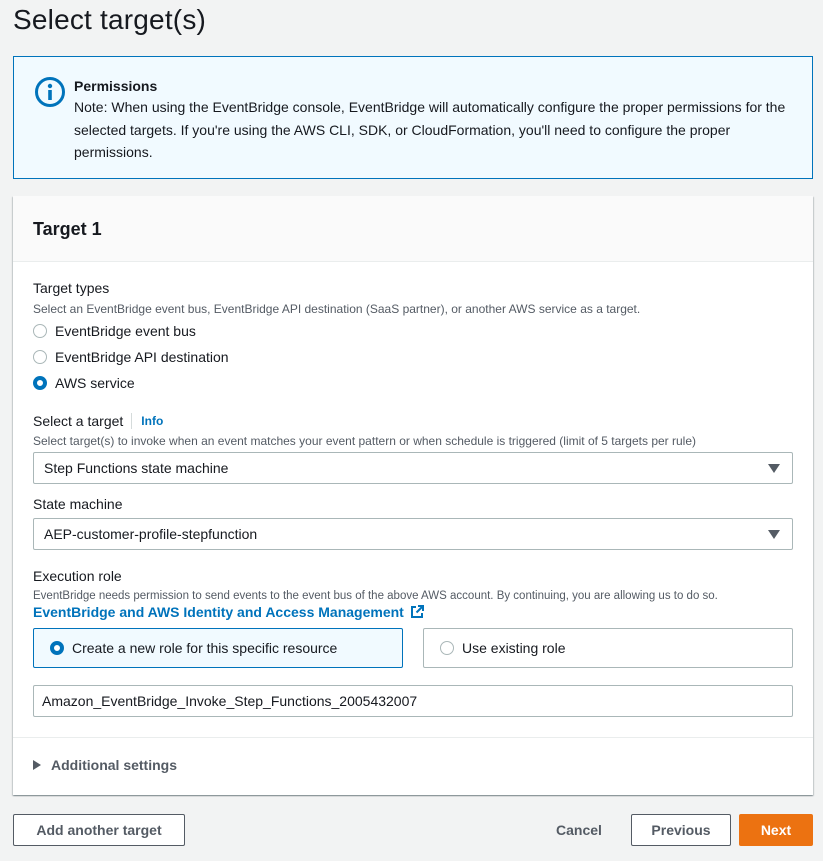 This screenshot has width=823, height=861. I want to click on target-types-label: Target types, so click(71, 288).